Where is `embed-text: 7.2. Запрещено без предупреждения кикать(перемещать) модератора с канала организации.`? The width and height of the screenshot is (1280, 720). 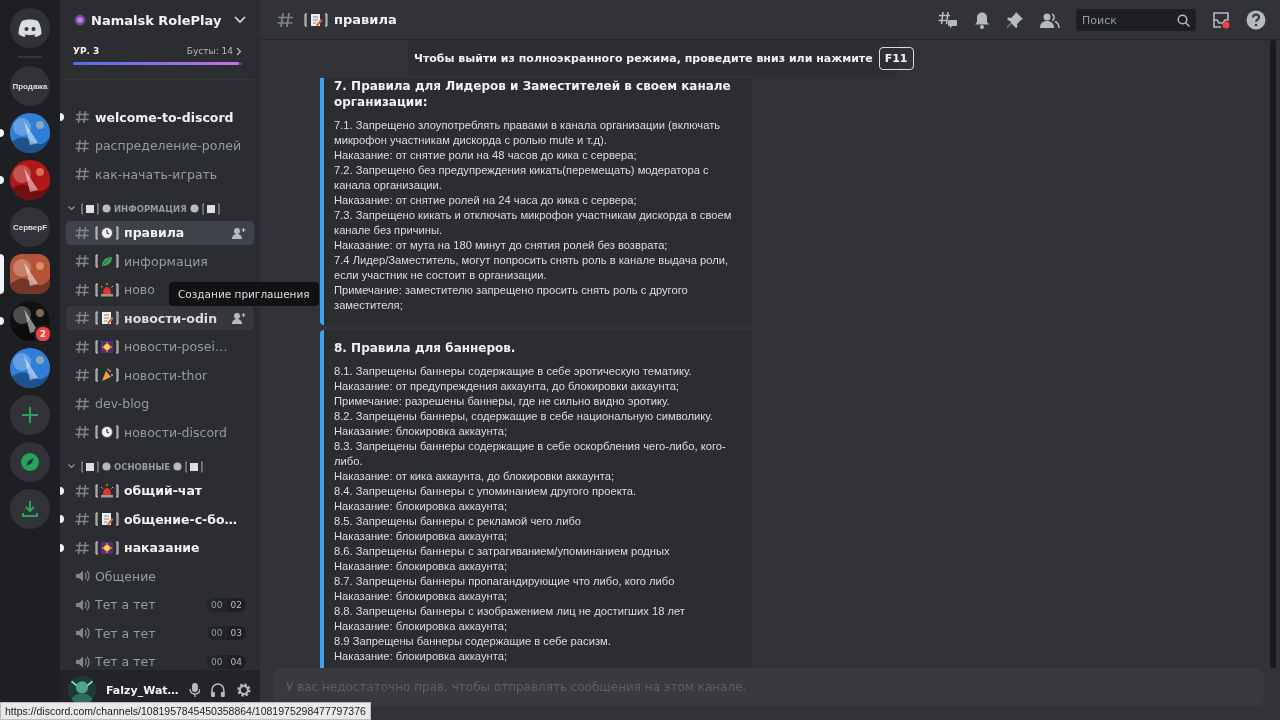
embed-text: 7.2. Запрещено без предупреждения кикать(перемещать) модератора с канала организации. is located at coordinates (522, 178).